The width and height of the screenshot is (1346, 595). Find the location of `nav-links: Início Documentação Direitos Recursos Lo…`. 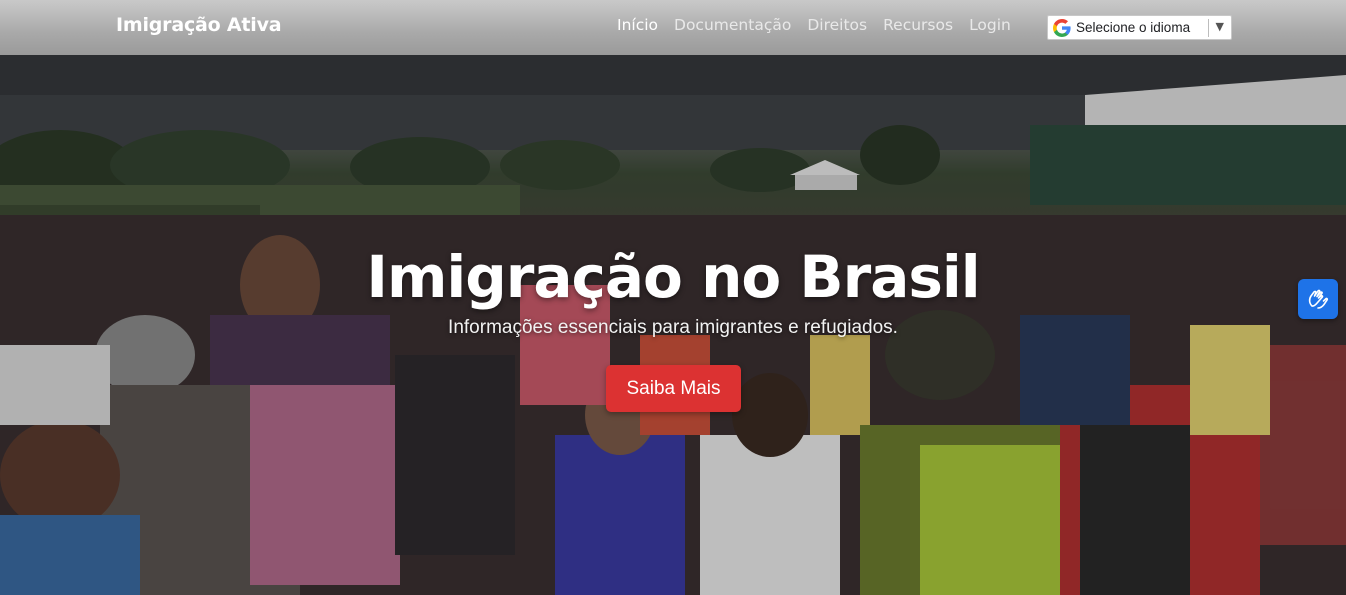

nav-links: Início Documentação Direitos Recursos Lo… is located at coordinates (822, 25).